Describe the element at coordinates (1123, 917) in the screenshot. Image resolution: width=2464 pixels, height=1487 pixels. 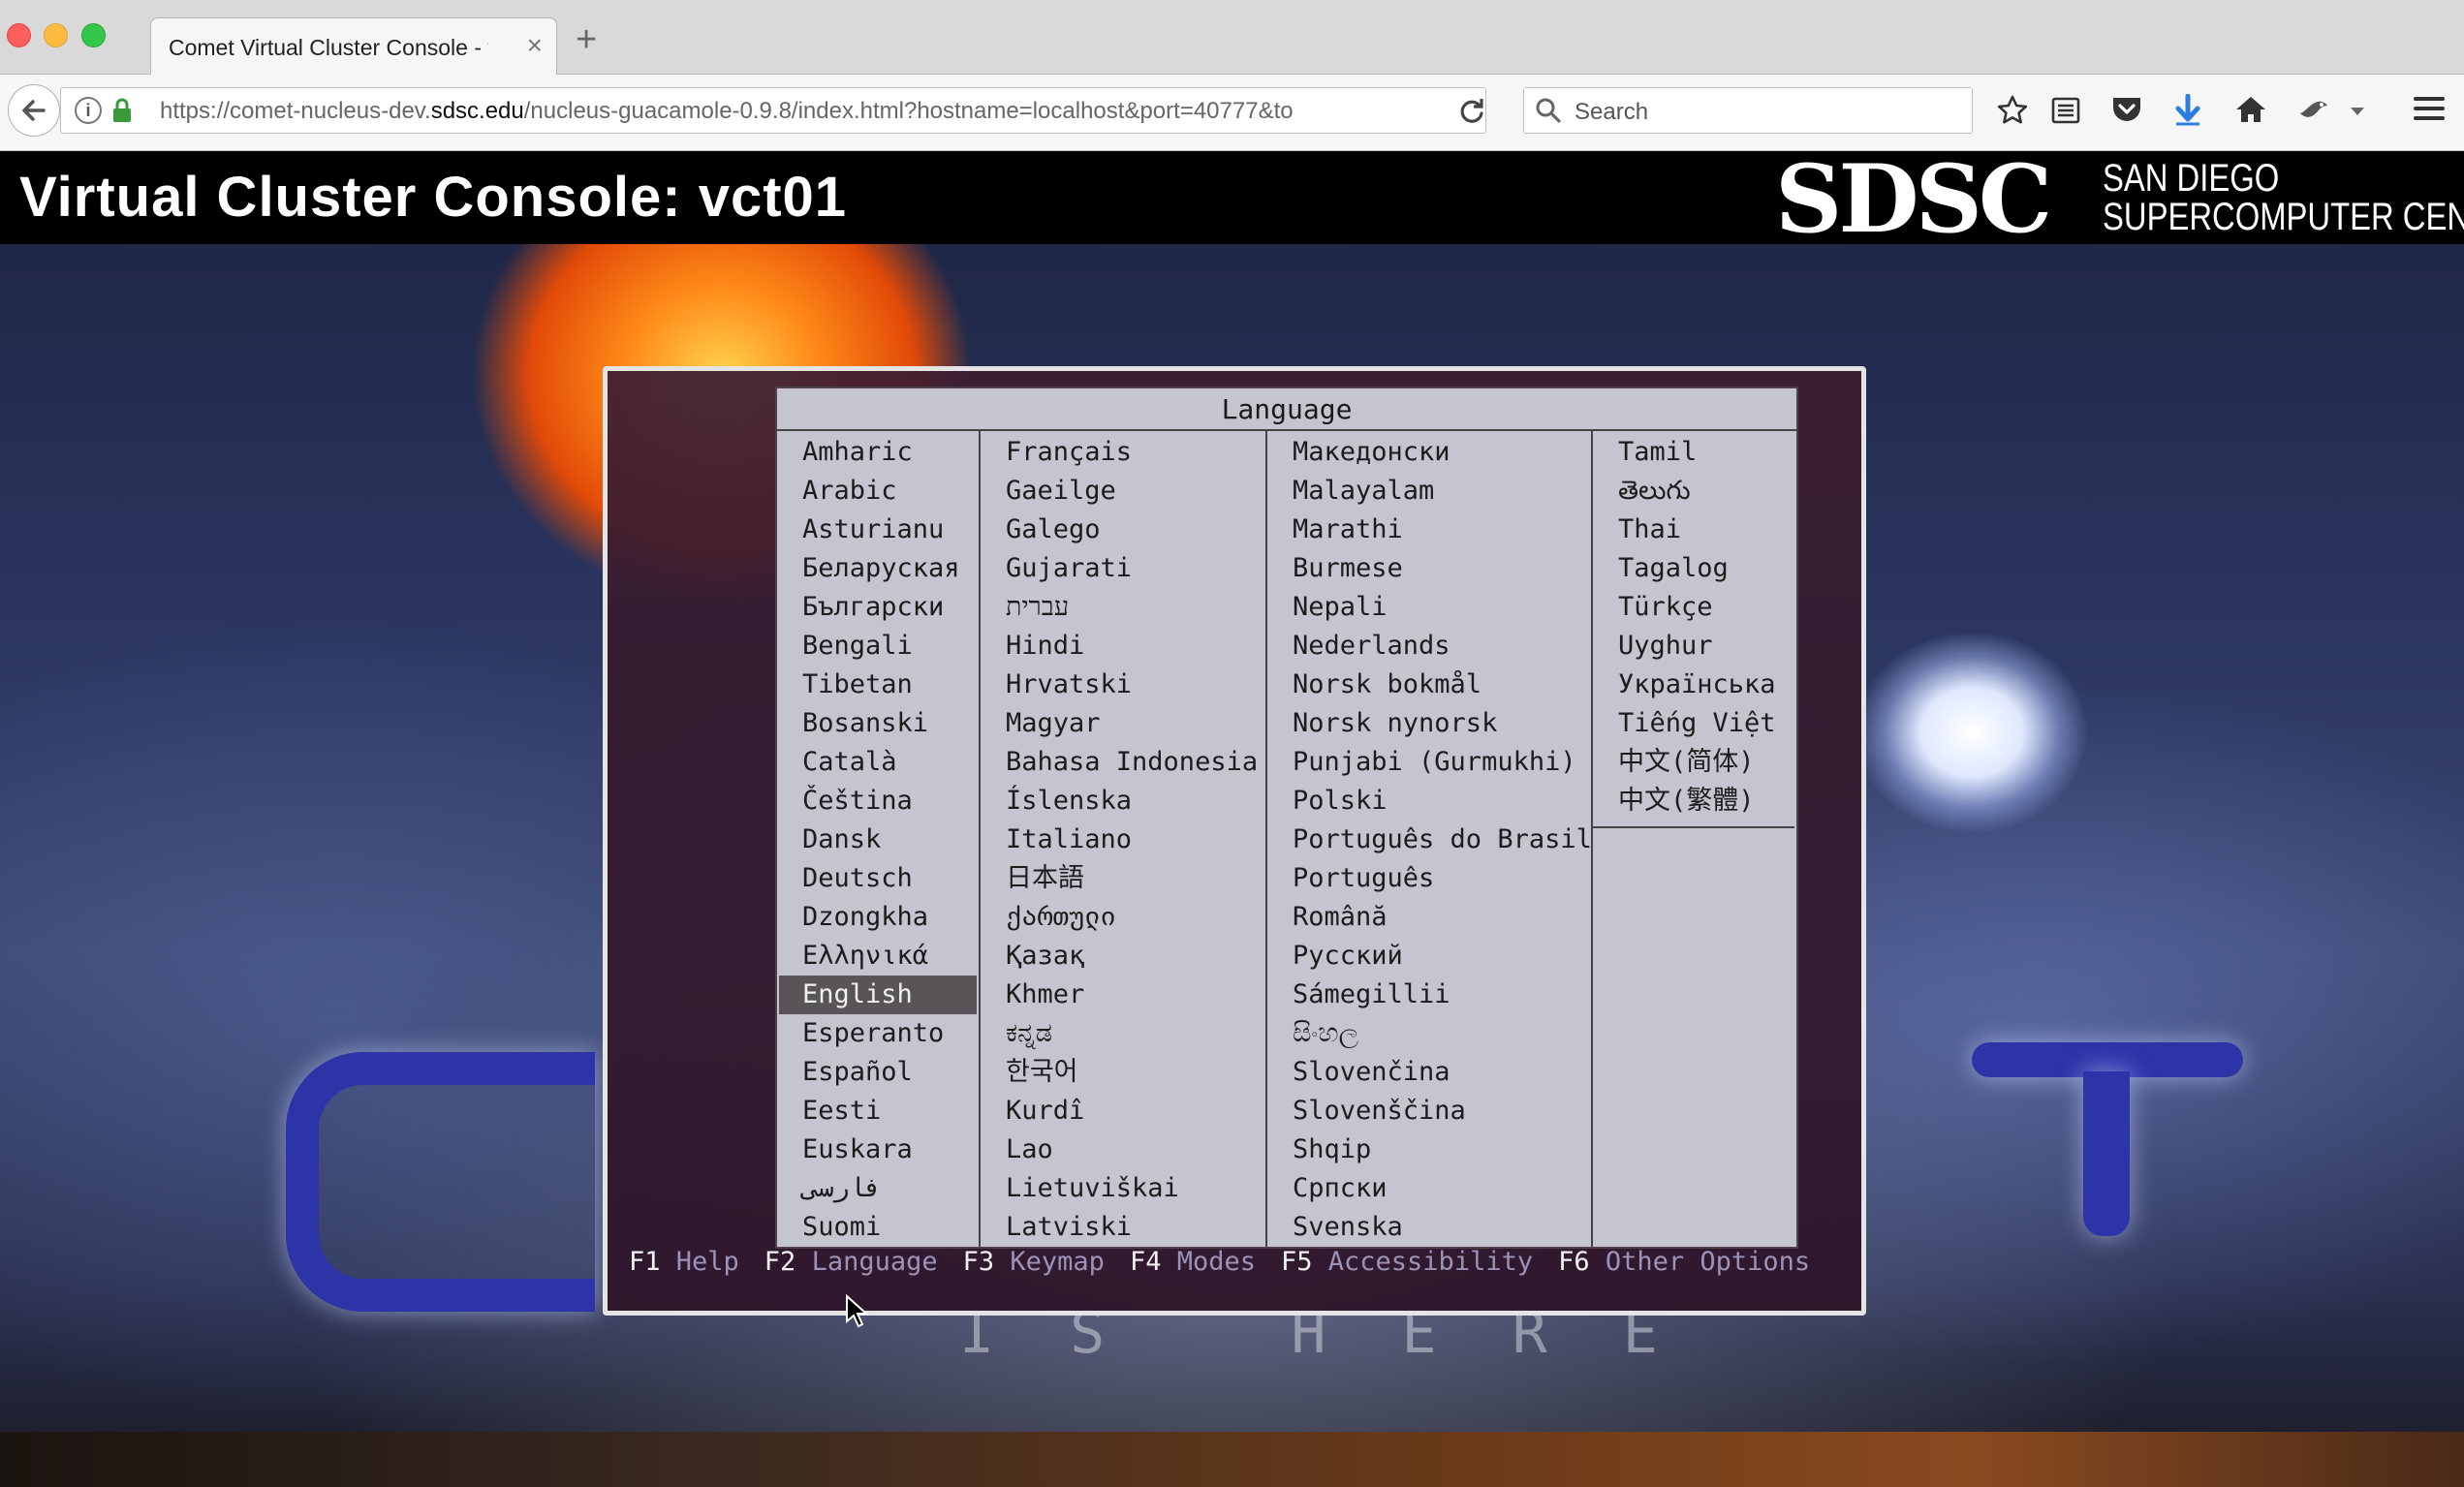
I see `language-option: ქართული` at that location.